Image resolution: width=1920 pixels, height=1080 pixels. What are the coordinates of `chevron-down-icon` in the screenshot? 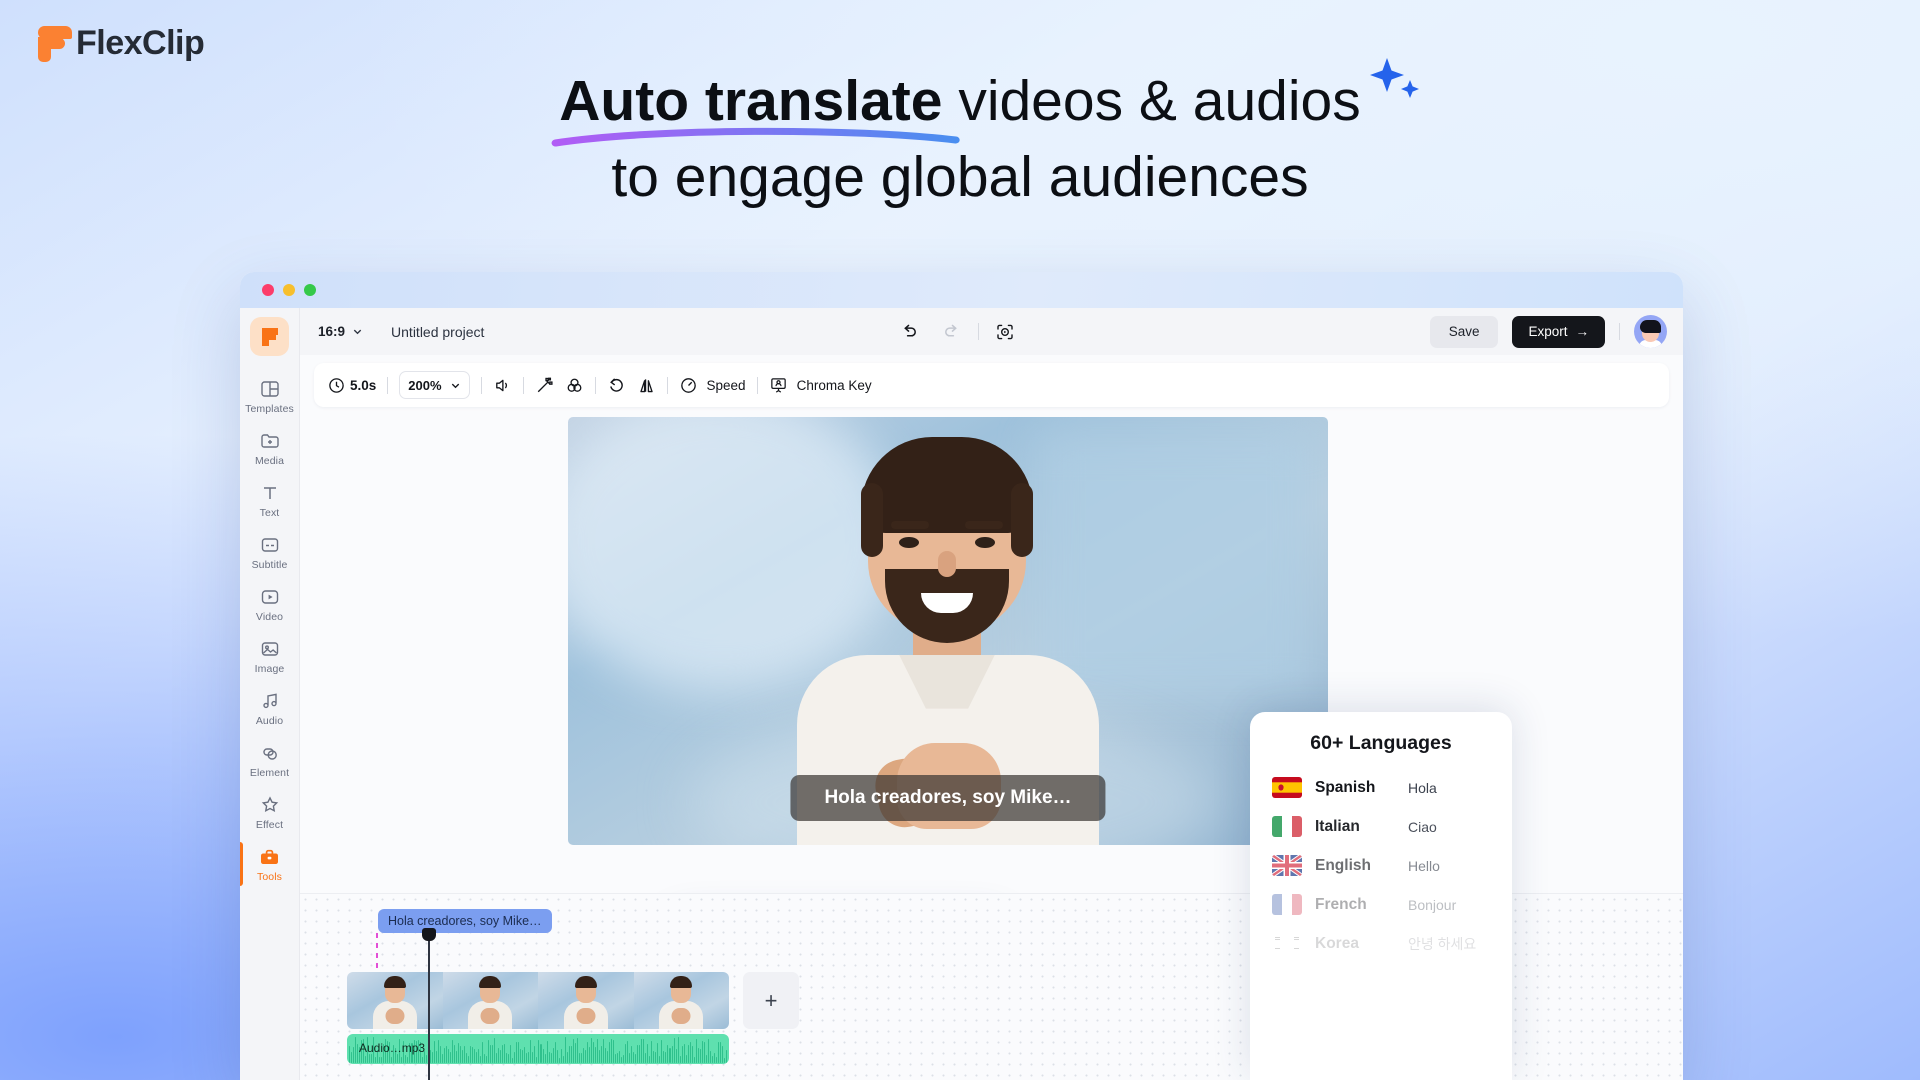 It's located at (455, 385).